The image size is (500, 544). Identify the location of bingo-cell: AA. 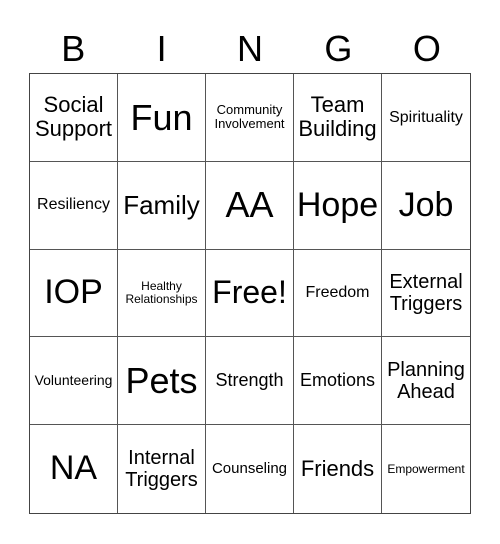
(250, 205).